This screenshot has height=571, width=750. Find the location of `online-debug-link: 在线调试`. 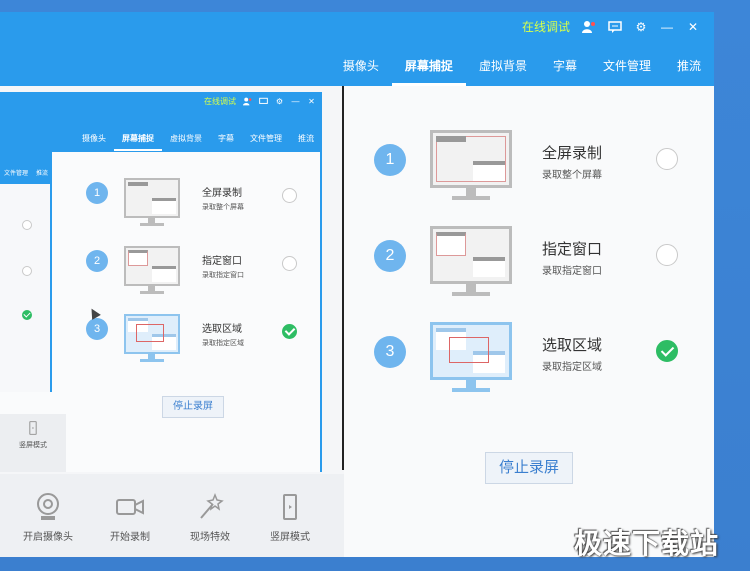

online-debug-link: 在线调试 is located at coordinates (546, 26).